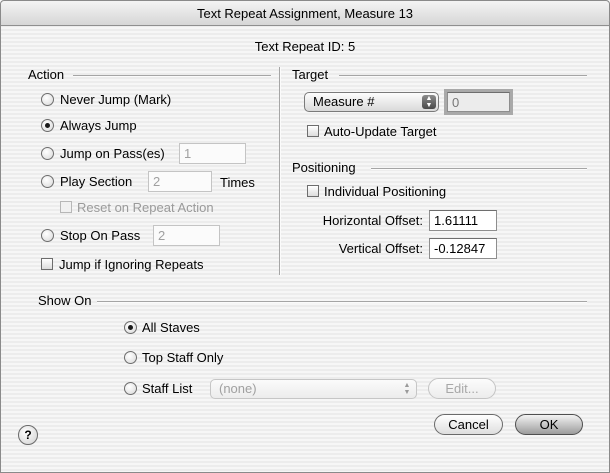 The width and height of the screenshot is (610, 473). What do you see at coordinates (324, 167) in the screenshot?
I see `positioning-section-title: Positioning` at bounding box center [324, 167].